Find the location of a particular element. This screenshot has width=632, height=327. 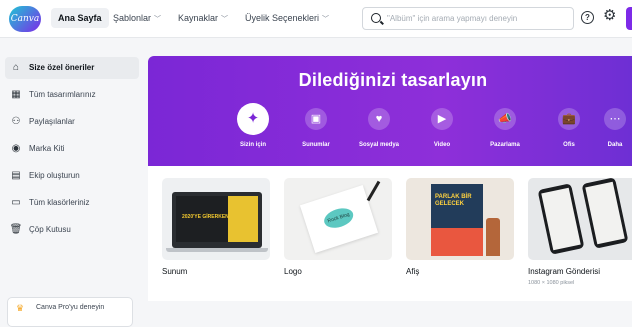

nav-membership: Üyelik Seçenekleri ﹀ is located at coordinates (287, 18).